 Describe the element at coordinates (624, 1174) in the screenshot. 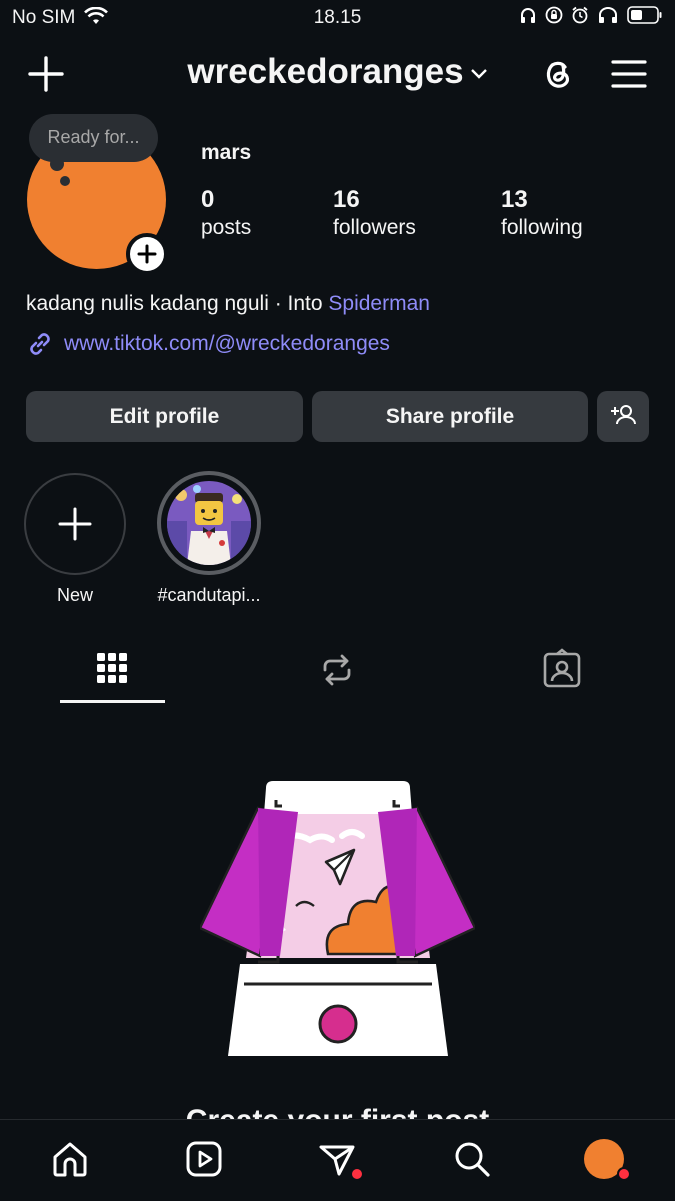

I see `profile-notification-dot` at that location.